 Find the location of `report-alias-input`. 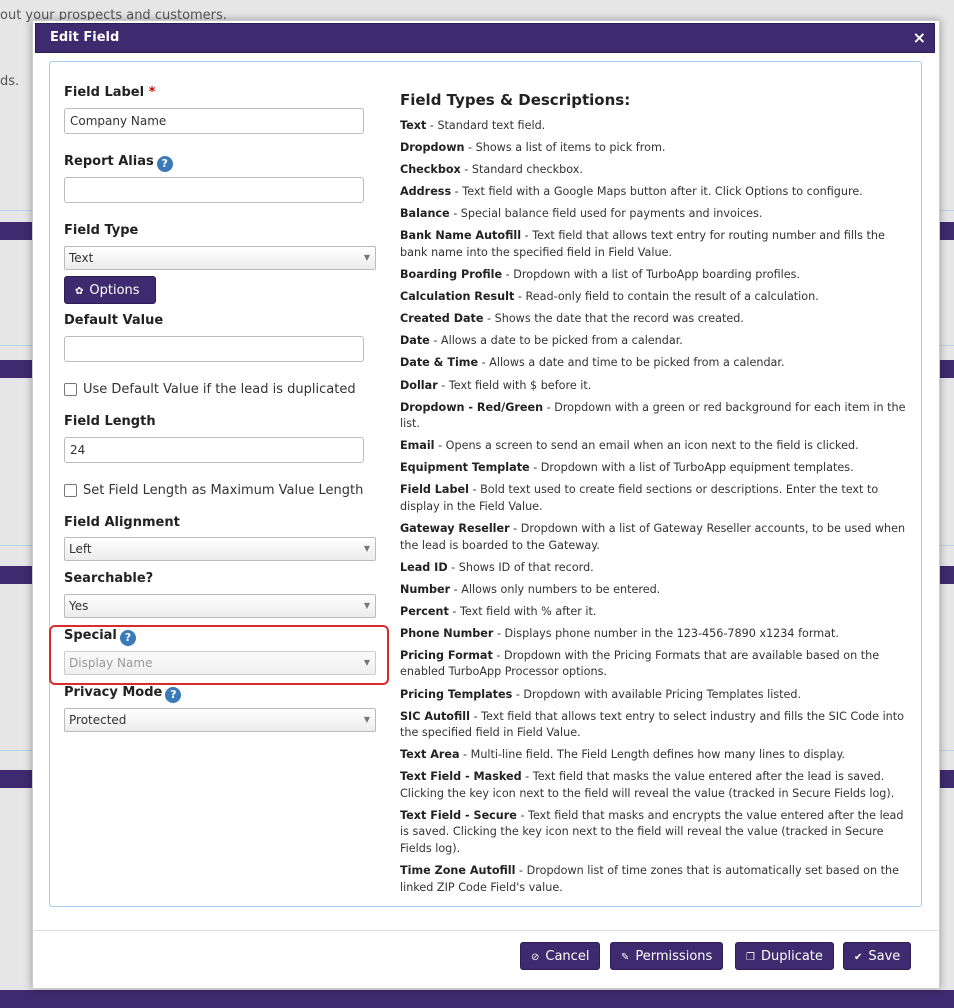

report-alias-input is located at coordinates (214, 190).